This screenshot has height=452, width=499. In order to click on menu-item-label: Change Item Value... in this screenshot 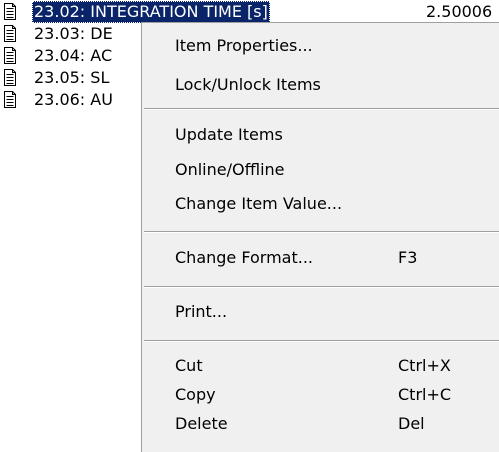, I will do `click(259, 203)`.